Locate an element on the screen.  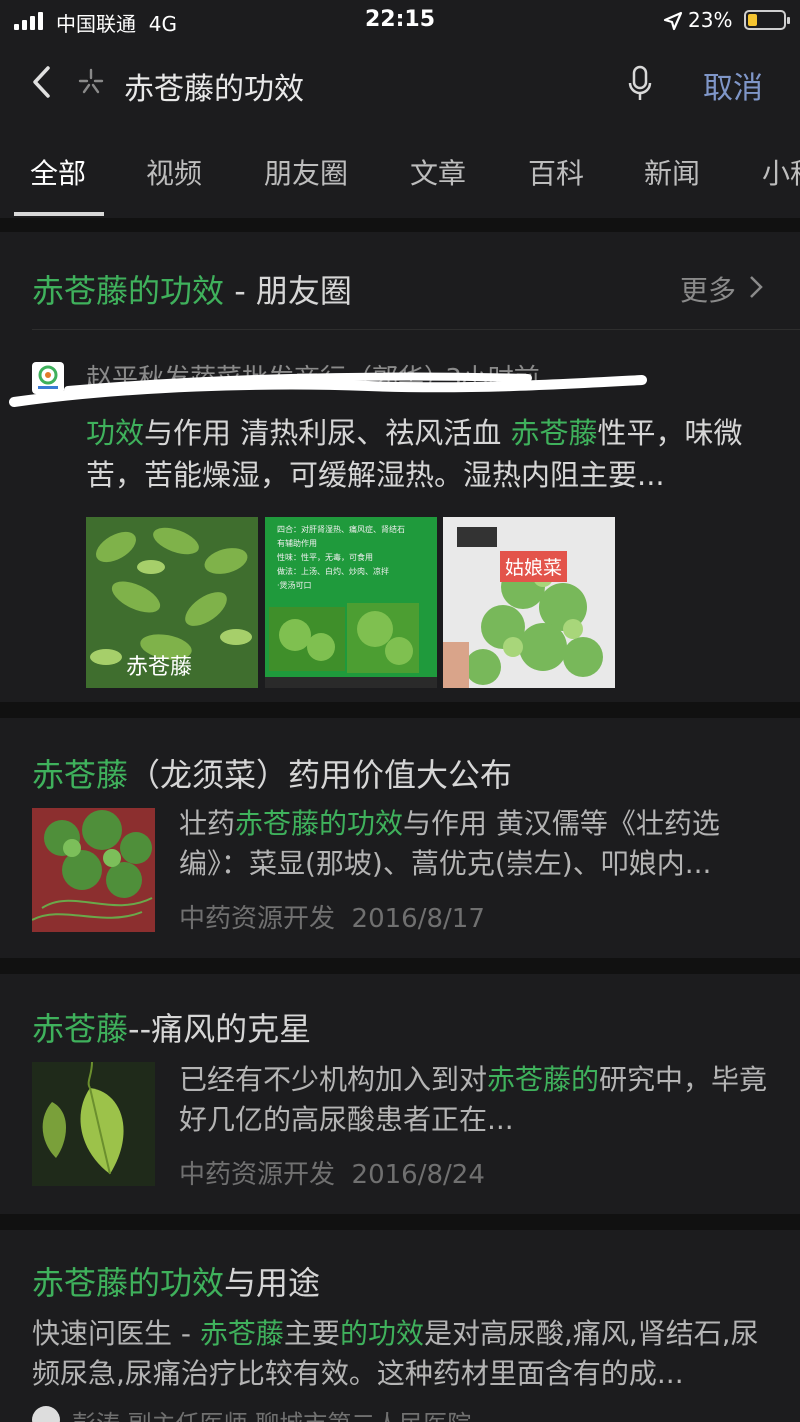
chevron-right-icon is located at coordinates (756, 287).